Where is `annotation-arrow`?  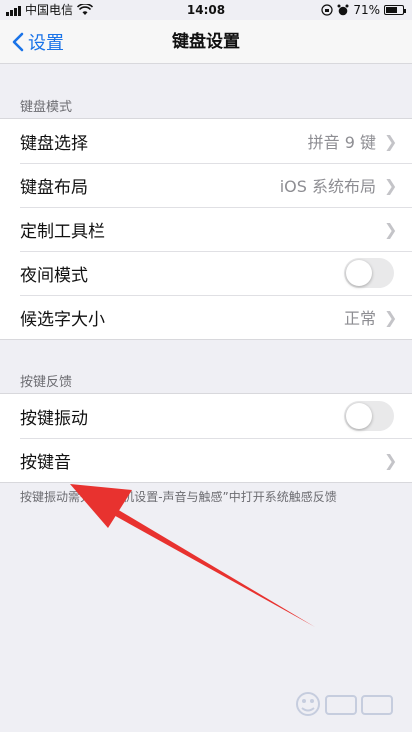
annotation-arrow is located at coordinates (192, 555).